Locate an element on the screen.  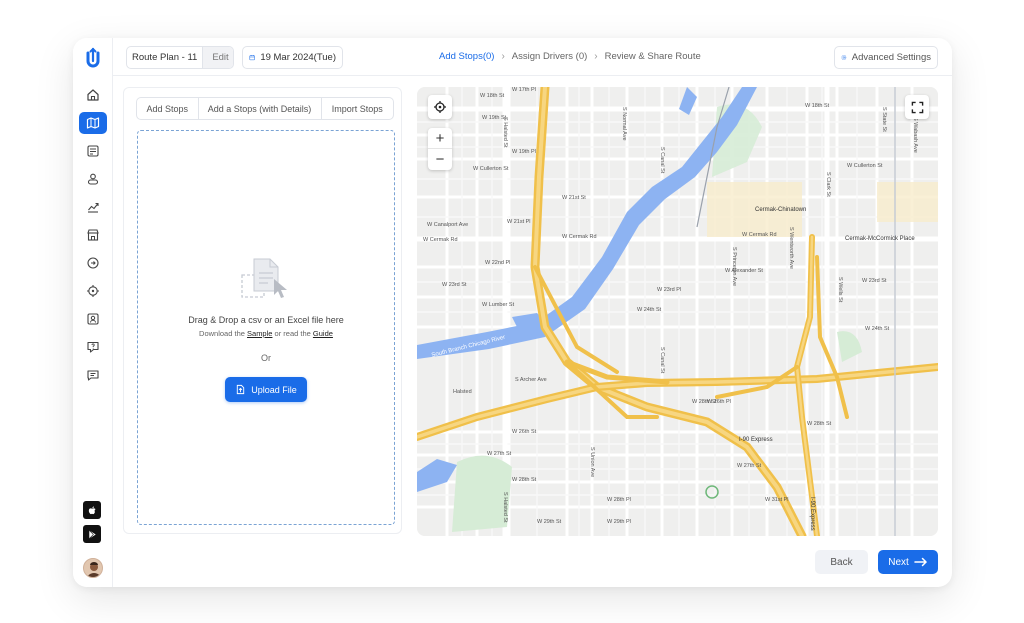
nav-list is located at coordinates (93, 151).